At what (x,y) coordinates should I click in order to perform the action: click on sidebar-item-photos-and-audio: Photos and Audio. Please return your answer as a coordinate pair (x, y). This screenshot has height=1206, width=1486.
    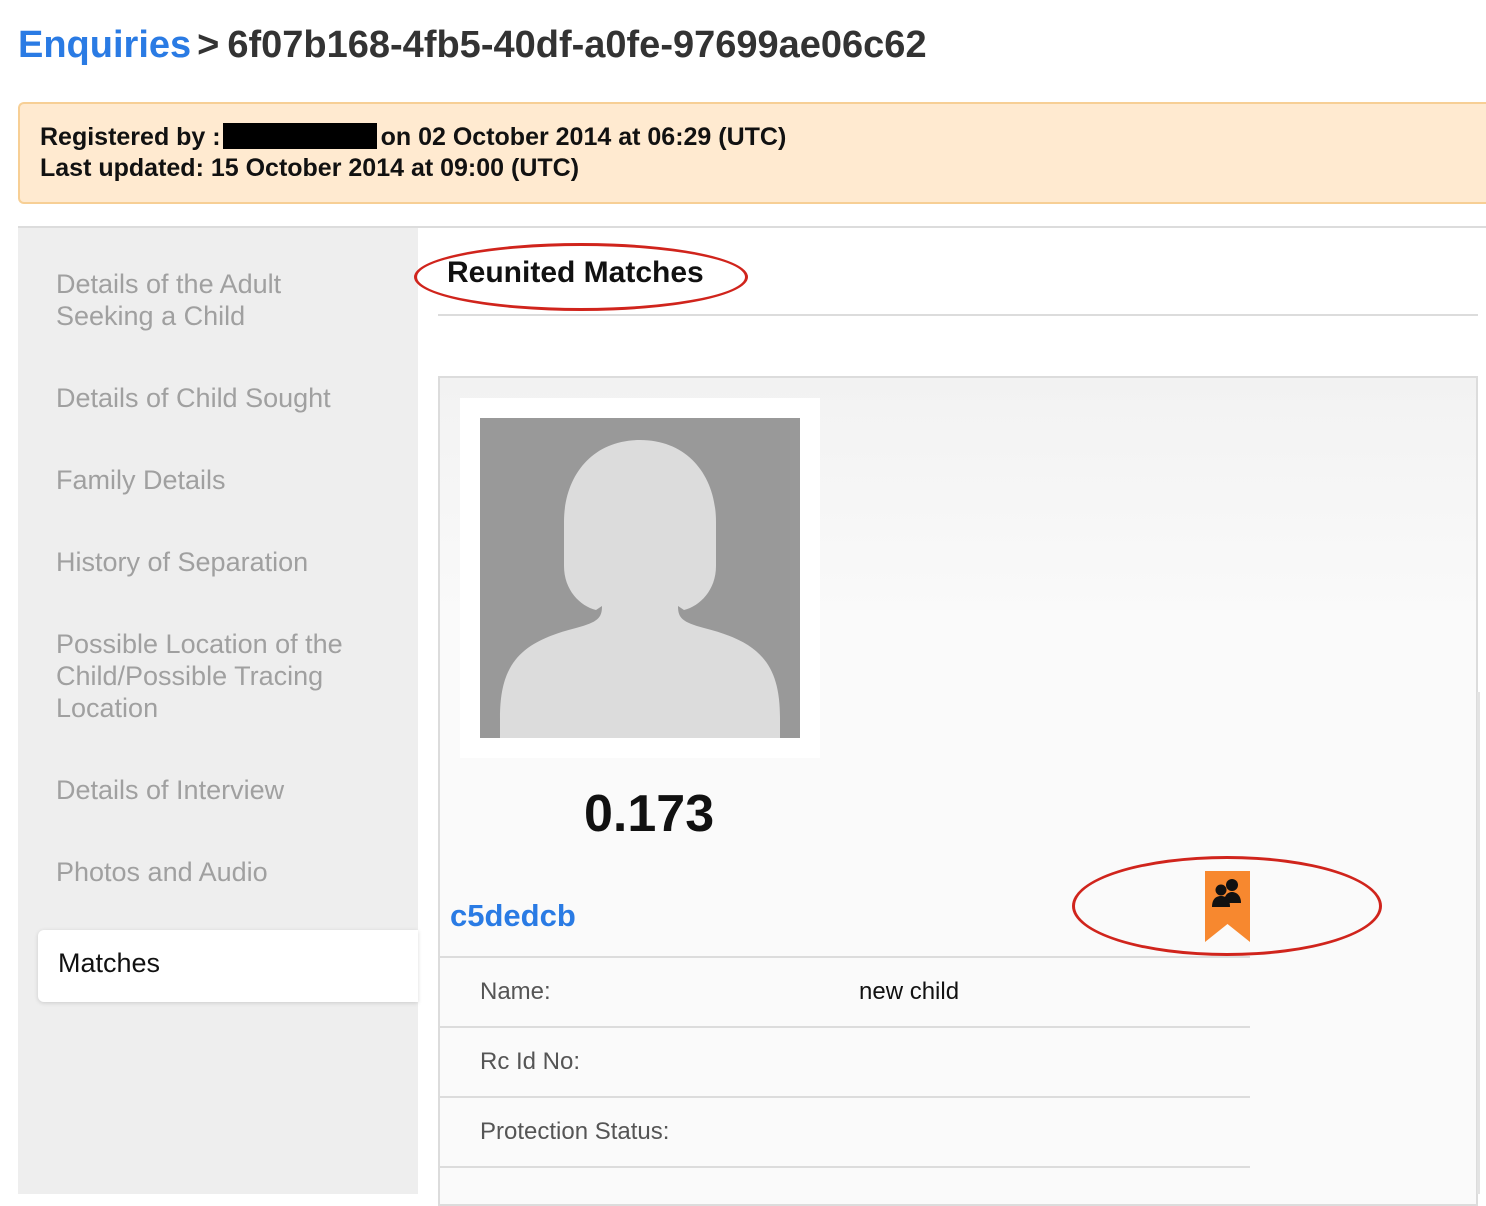
    Looking at the image, I should click on (221, 872).